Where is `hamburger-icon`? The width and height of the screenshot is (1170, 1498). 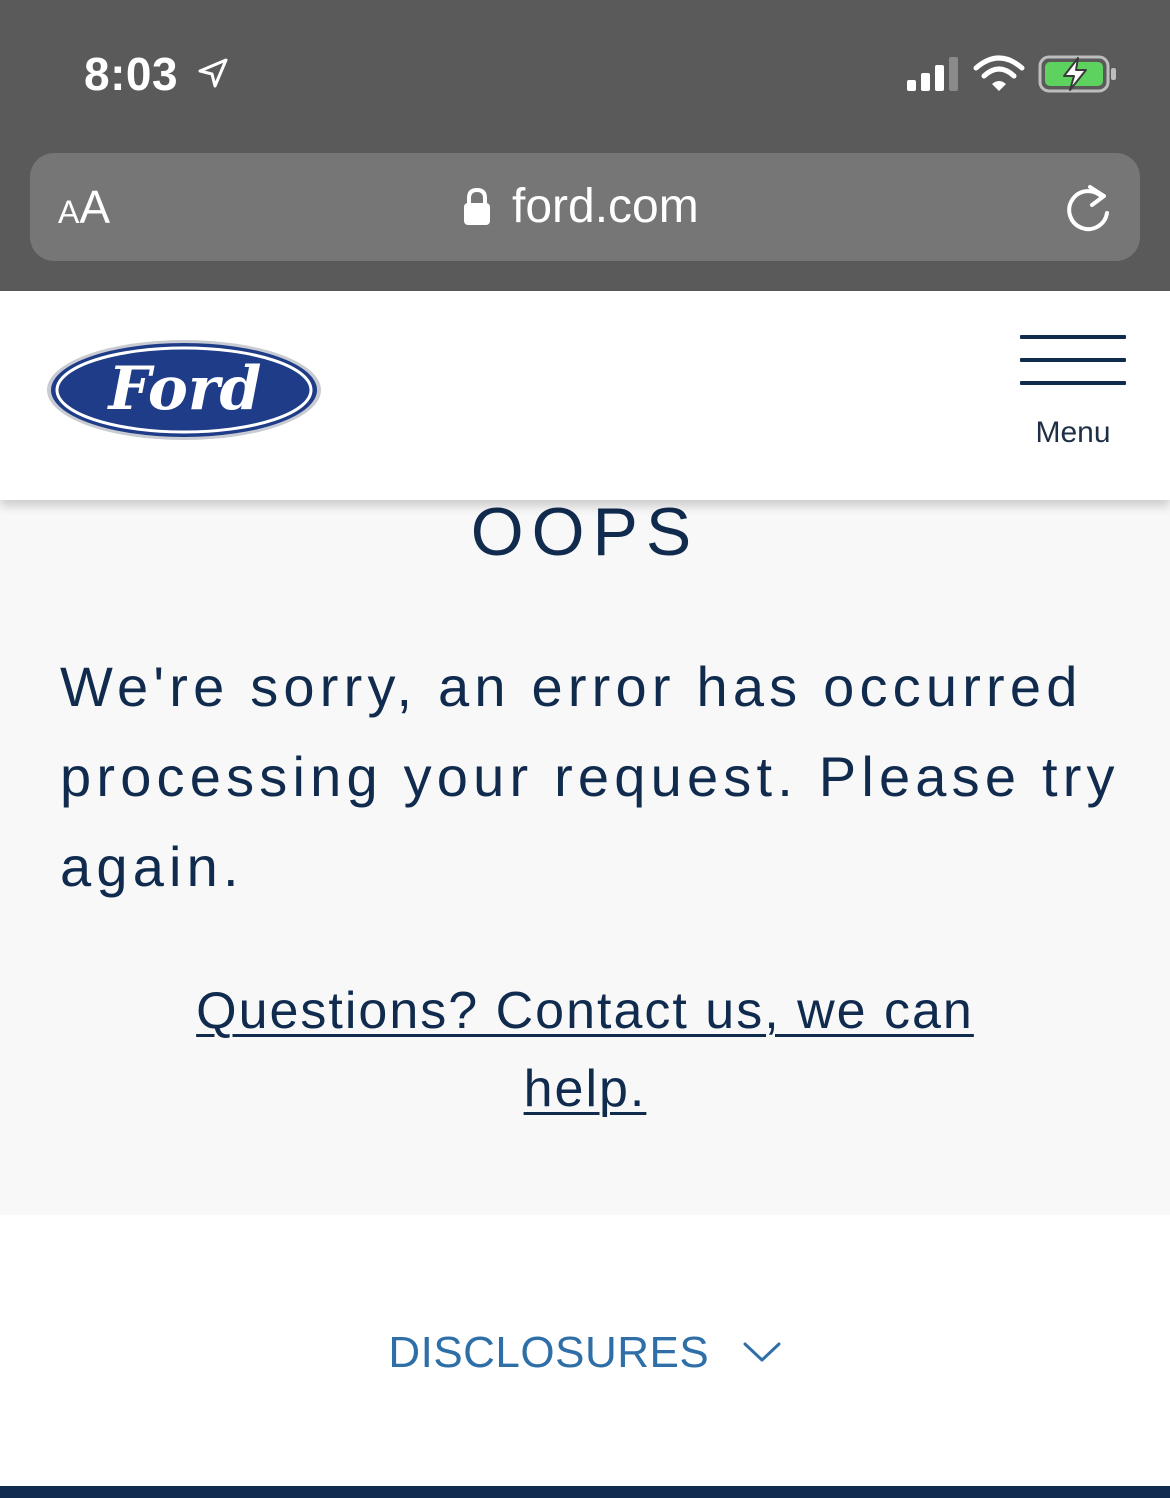 hamburger-icon is located at coordinates (1073, 365).